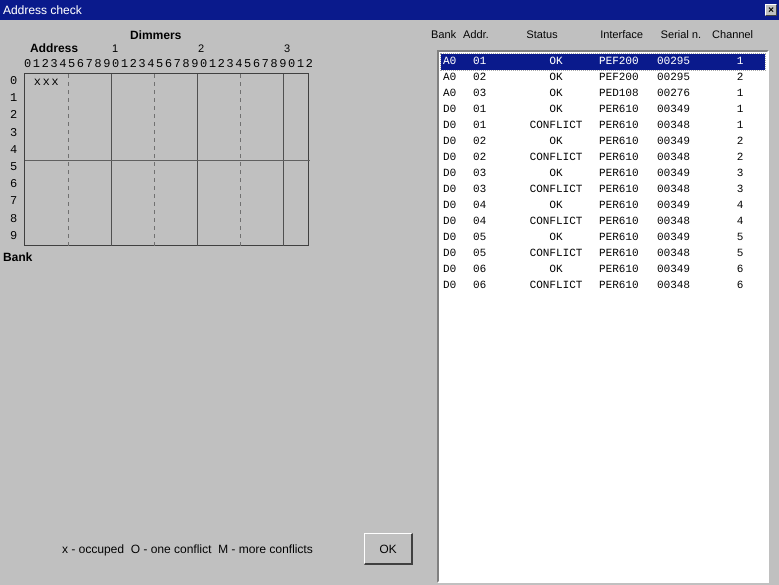 This screenshot has width=779, height=585. What do you see at coordinates (603, 254) in the screenshot?
I see `list-row: D0 05 CONFLICT PER610 00348 5` at bounding box center [603, 254].